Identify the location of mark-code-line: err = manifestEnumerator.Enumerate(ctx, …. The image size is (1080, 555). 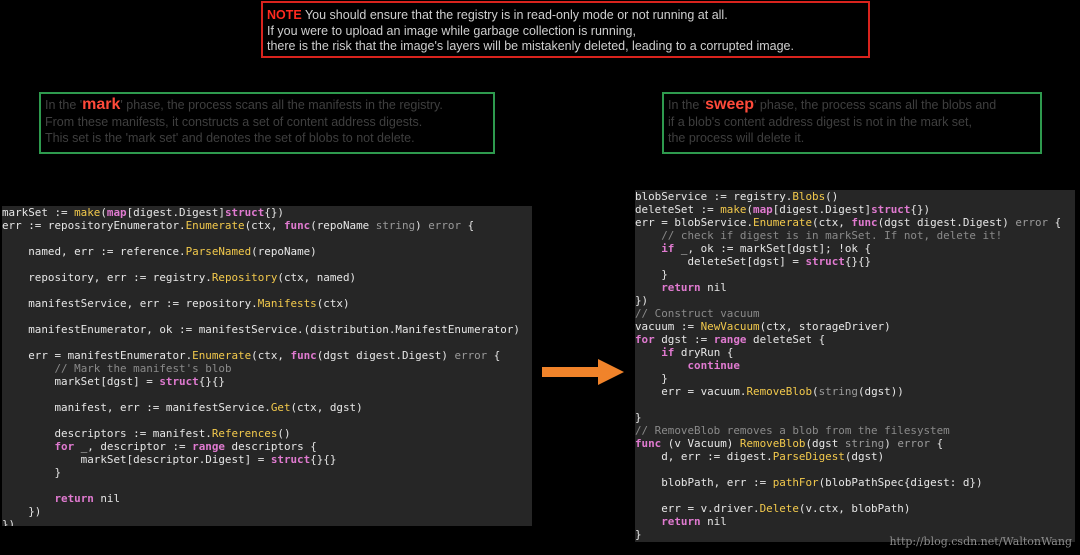
(251, 355).